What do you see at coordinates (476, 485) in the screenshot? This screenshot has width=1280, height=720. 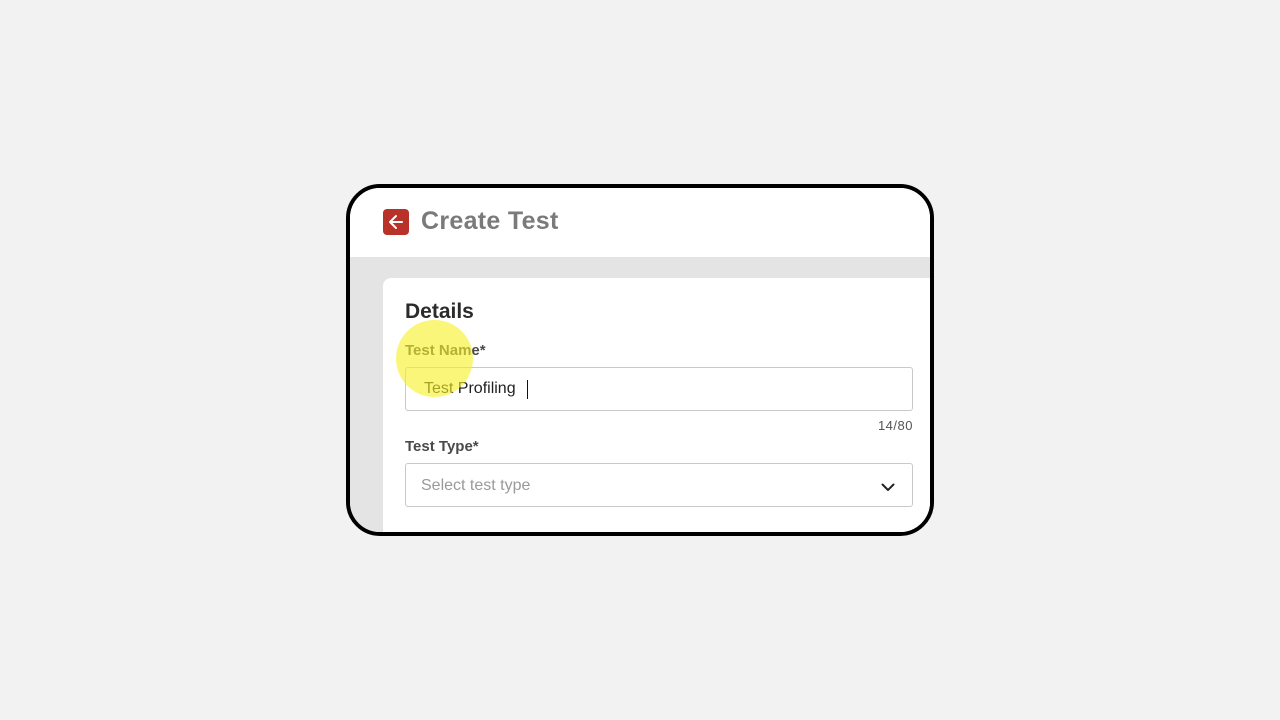 I see `select-placeholder: Select test type` at bounding box center [476, 485].